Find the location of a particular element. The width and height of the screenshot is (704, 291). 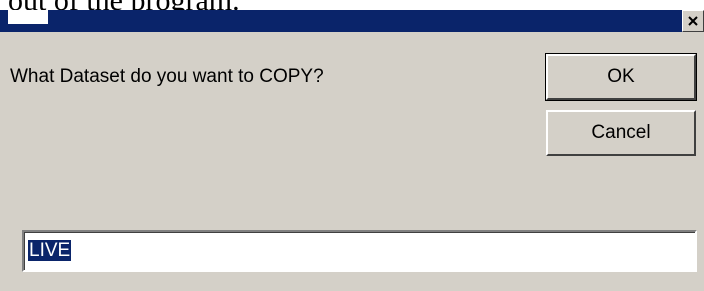

close-icon is located at coordinates (693, 21).